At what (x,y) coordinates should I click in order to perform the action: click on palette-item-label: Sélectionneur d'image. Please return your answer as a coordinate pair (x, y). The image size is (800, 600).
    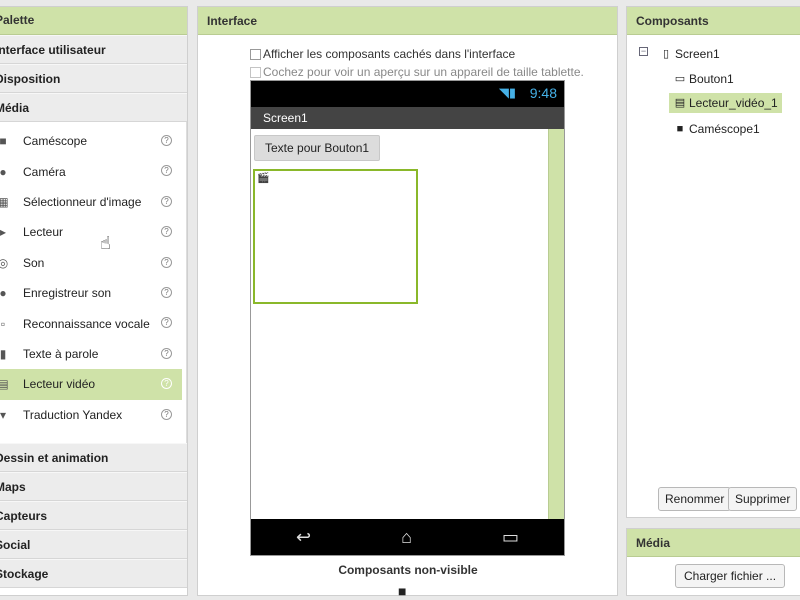
    Looking at the image, I should click on (82, 201).